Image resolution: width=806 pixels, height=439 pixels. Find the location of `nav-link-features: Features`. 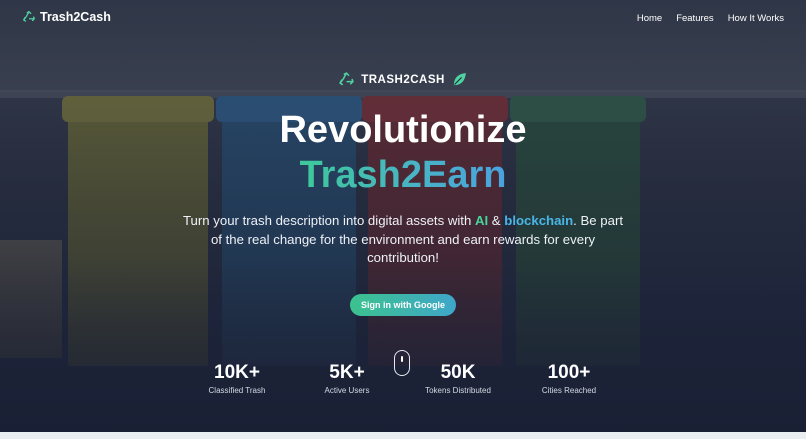

nav-link-features: Features is located at coordinates (695, 18).